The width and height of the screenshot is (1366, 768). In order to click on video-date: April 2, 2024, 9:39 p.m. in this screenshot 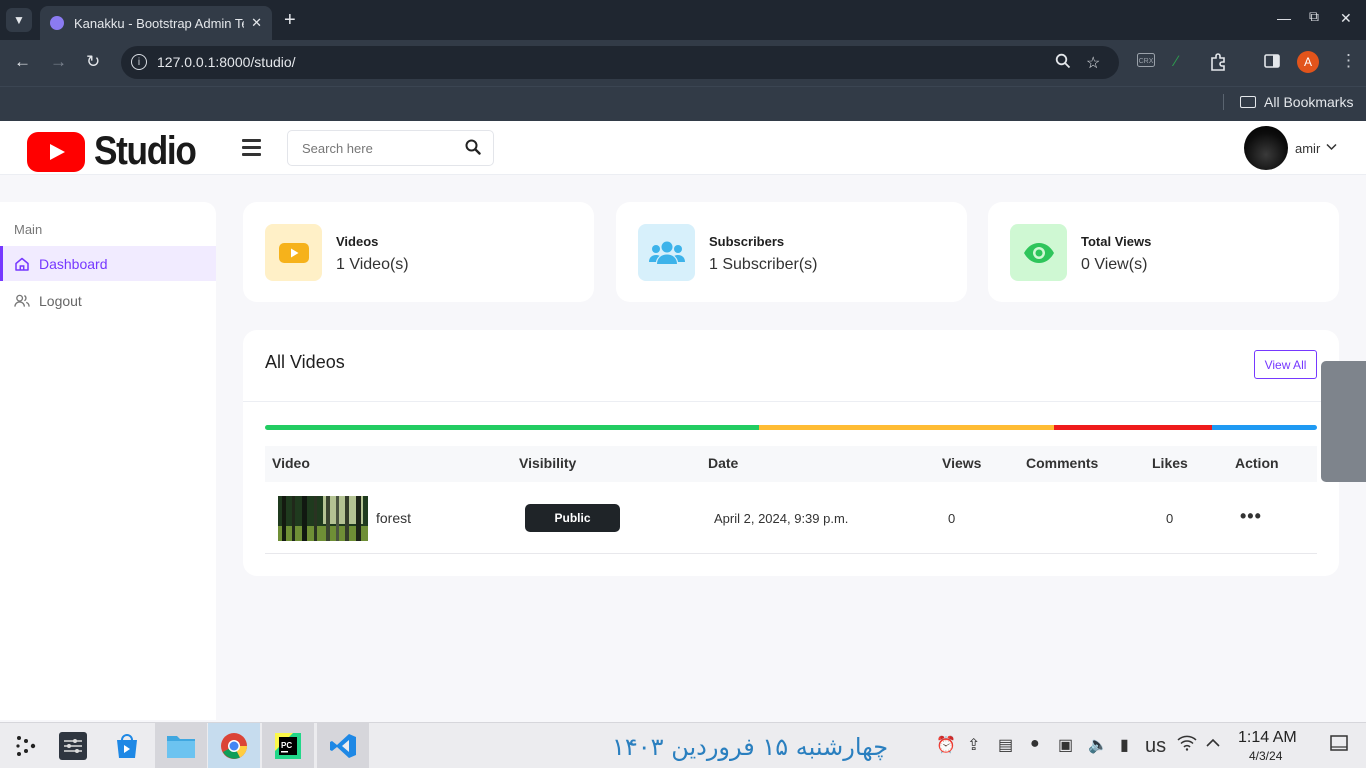, I will do `click(781, 518)`.